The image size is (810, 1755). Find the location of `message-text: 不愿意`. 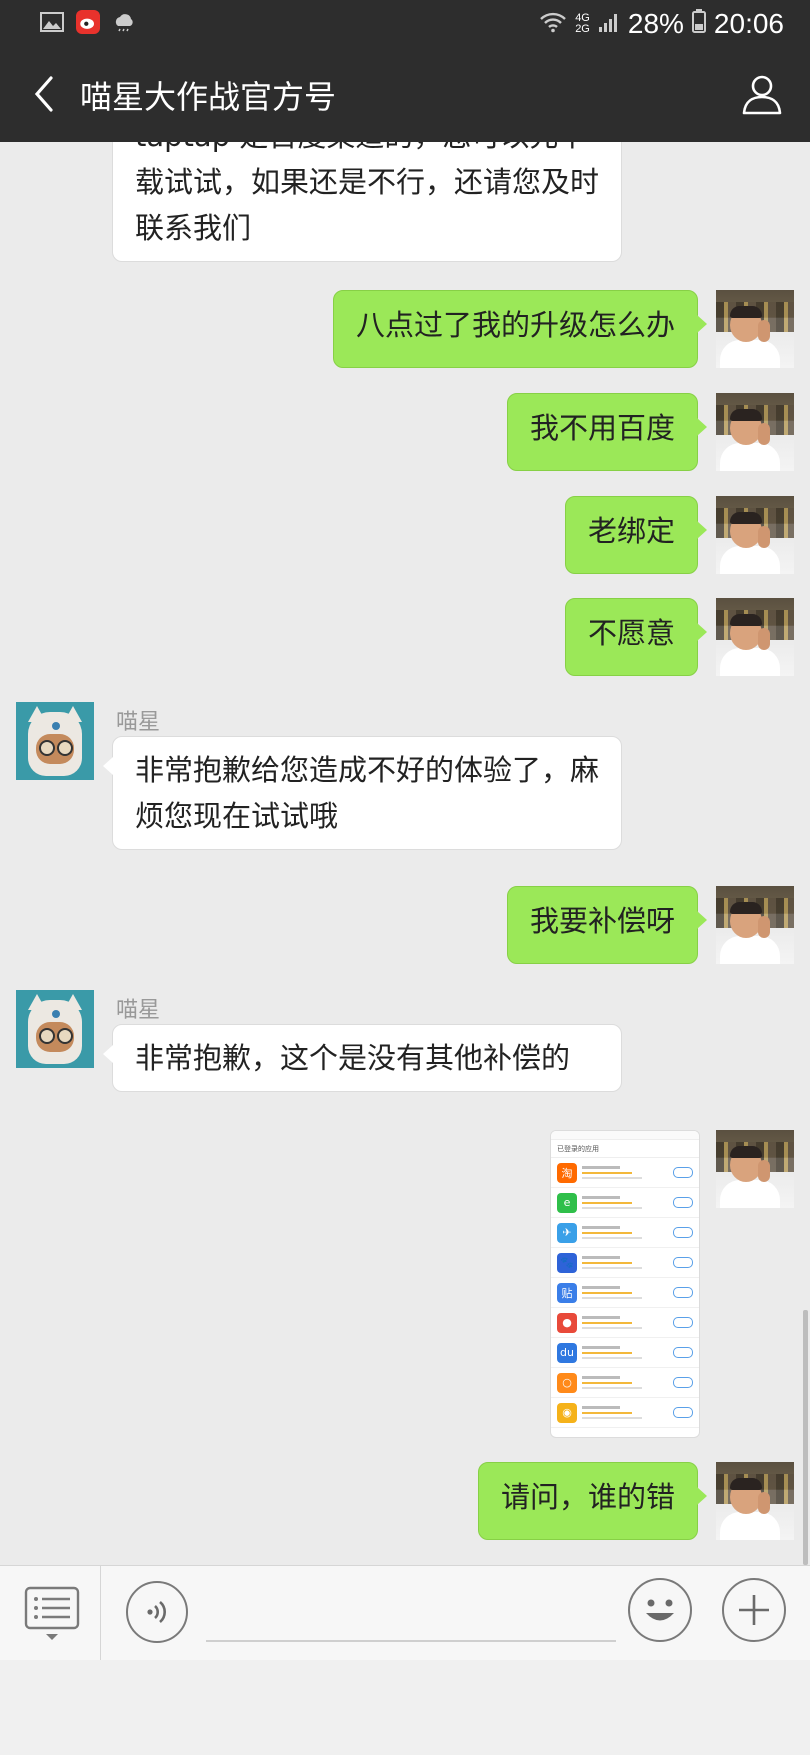

message-text: 不愿意 is located at coordinates (631, 633).